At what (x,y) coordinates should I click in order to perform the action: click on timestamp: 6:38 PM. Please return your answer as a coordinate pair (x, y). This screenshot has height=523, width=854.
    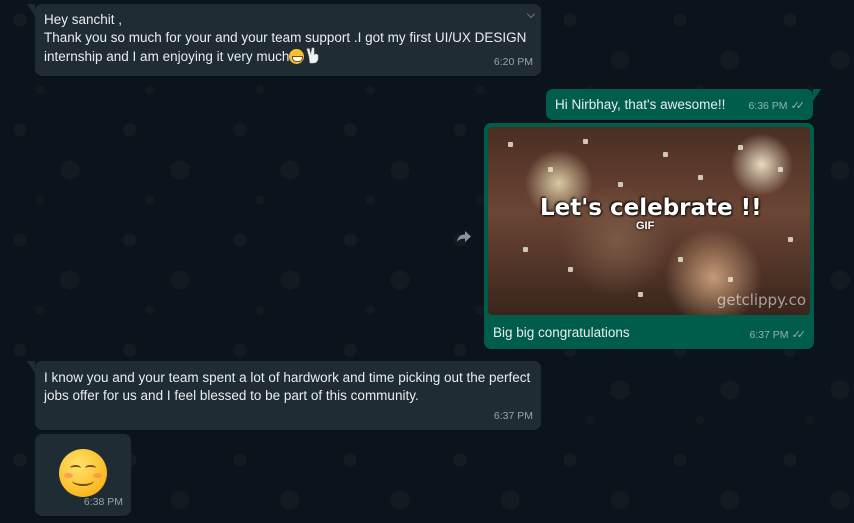
    Looking at the image, I should click on (103, 502).